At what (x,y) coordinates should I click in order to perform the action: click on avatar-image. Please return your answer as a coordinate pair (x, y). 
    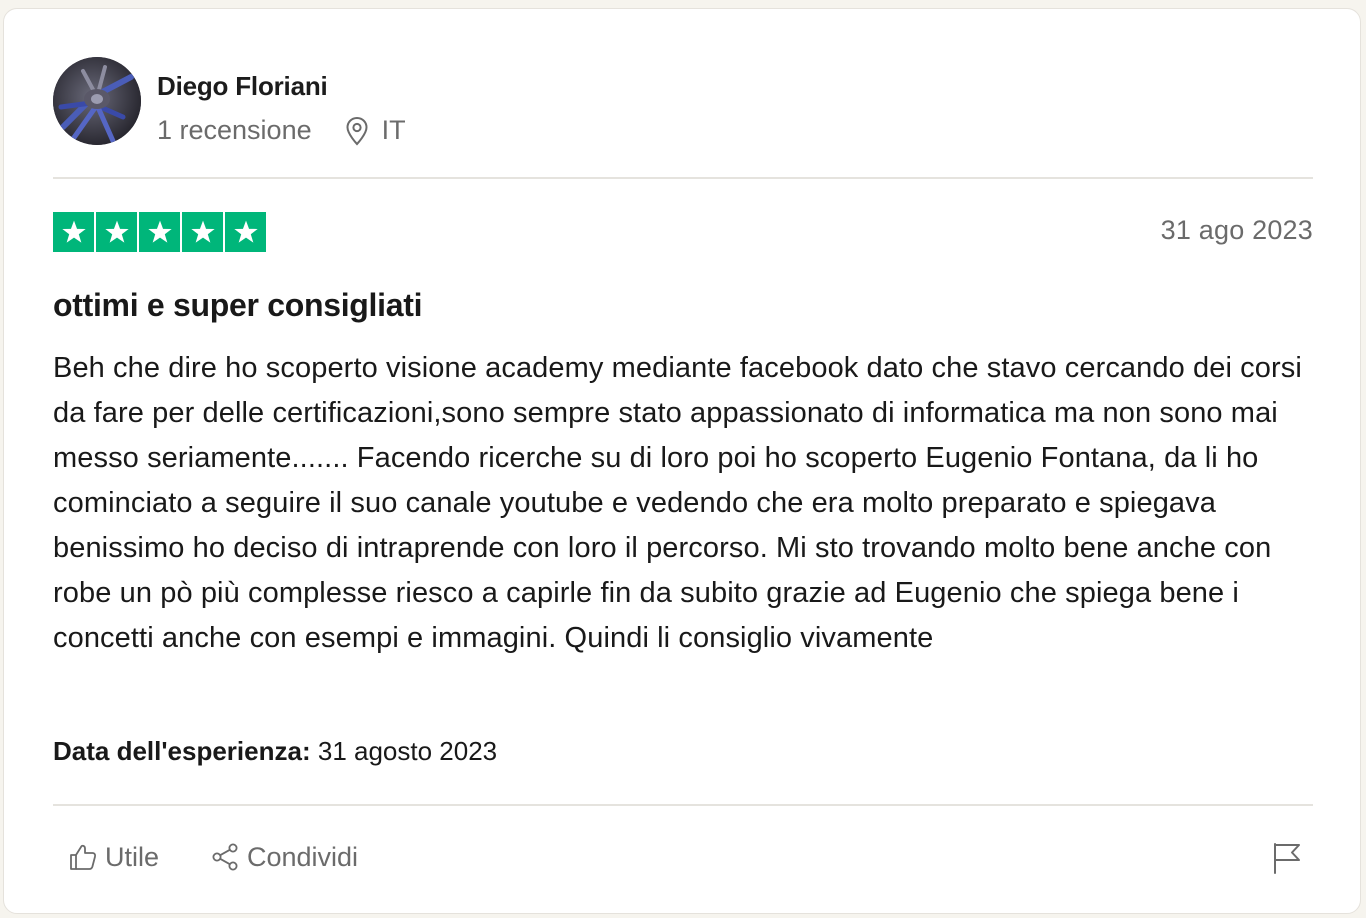
    Looking at the image, I should click on (97, 101).